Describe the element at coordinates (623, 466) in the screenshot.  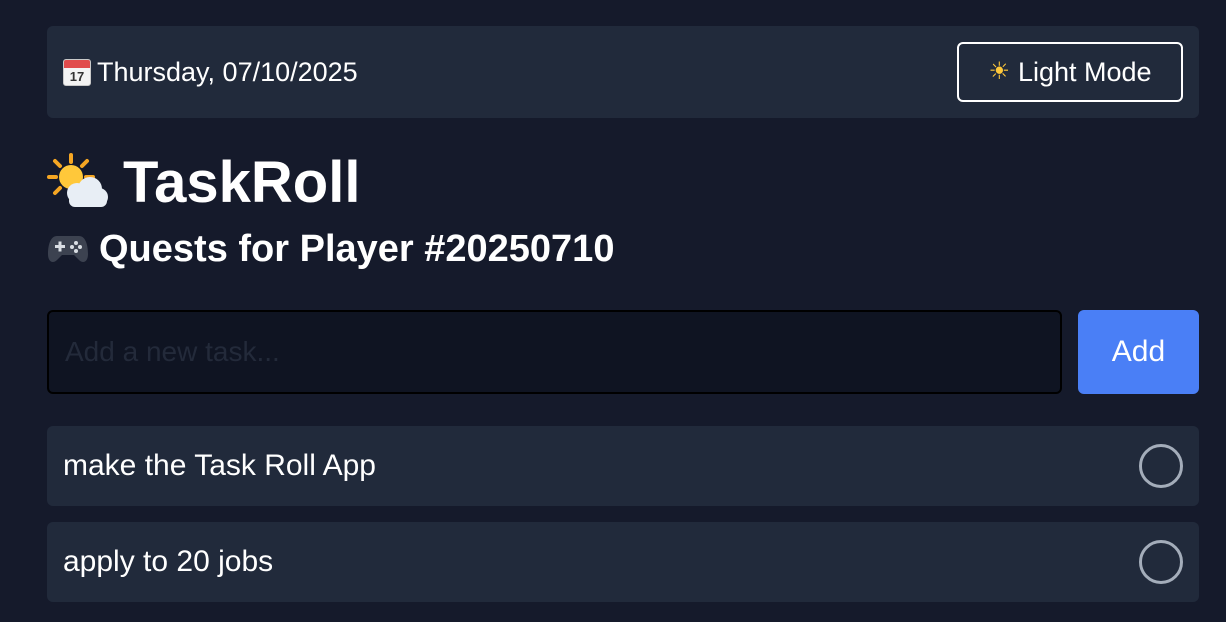
I see `task-item: make the Task Roll App` at that location.